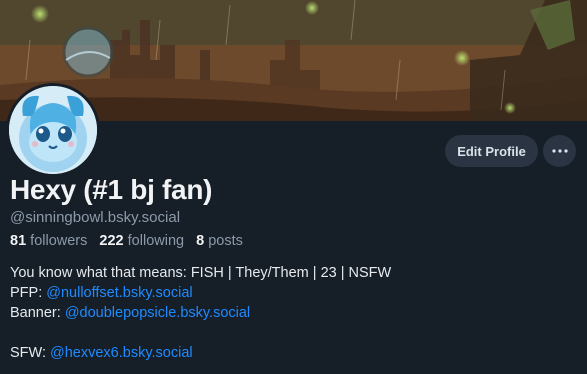 The width and height of the screenshot is (587, 374). I want to click on avatar-artwork, so click(53, 130).